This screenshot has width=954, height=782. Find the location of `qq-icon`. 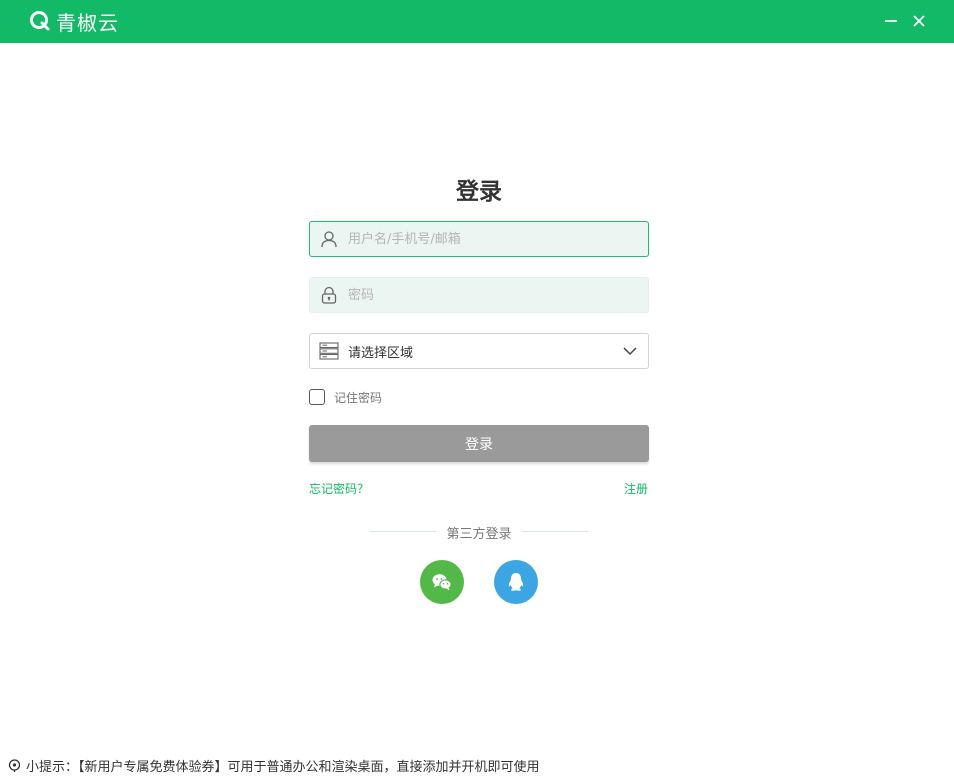

qq-icon is located at coordinates (516, 582).